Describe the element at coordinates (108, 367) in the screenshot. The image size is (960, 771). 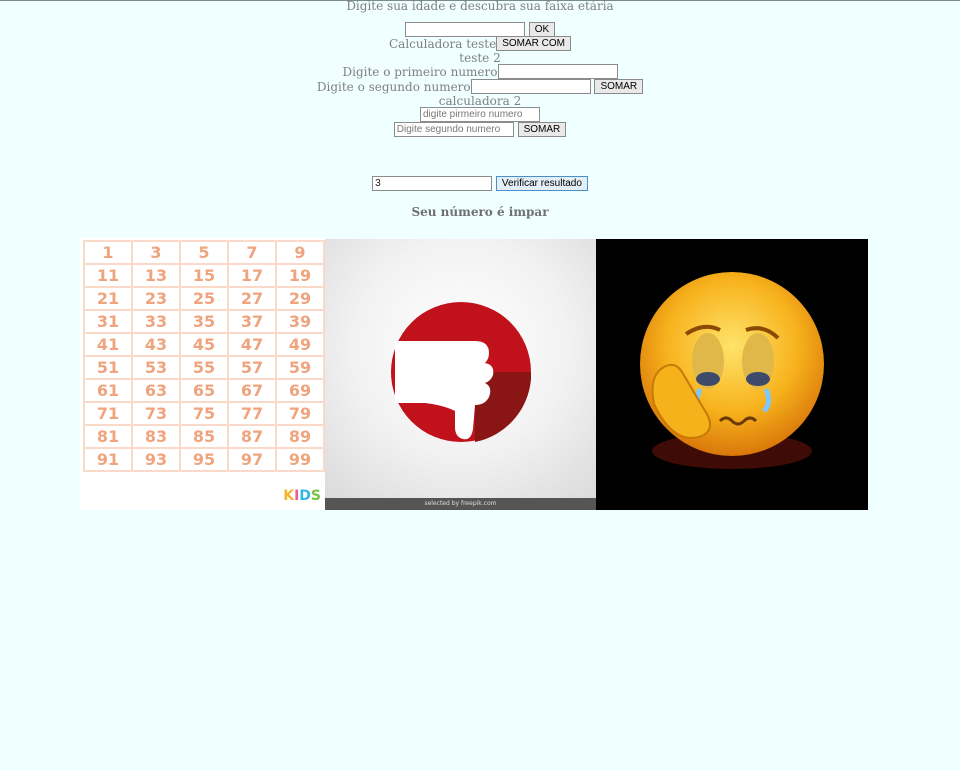
I see `grid-cell: 51` at that location.